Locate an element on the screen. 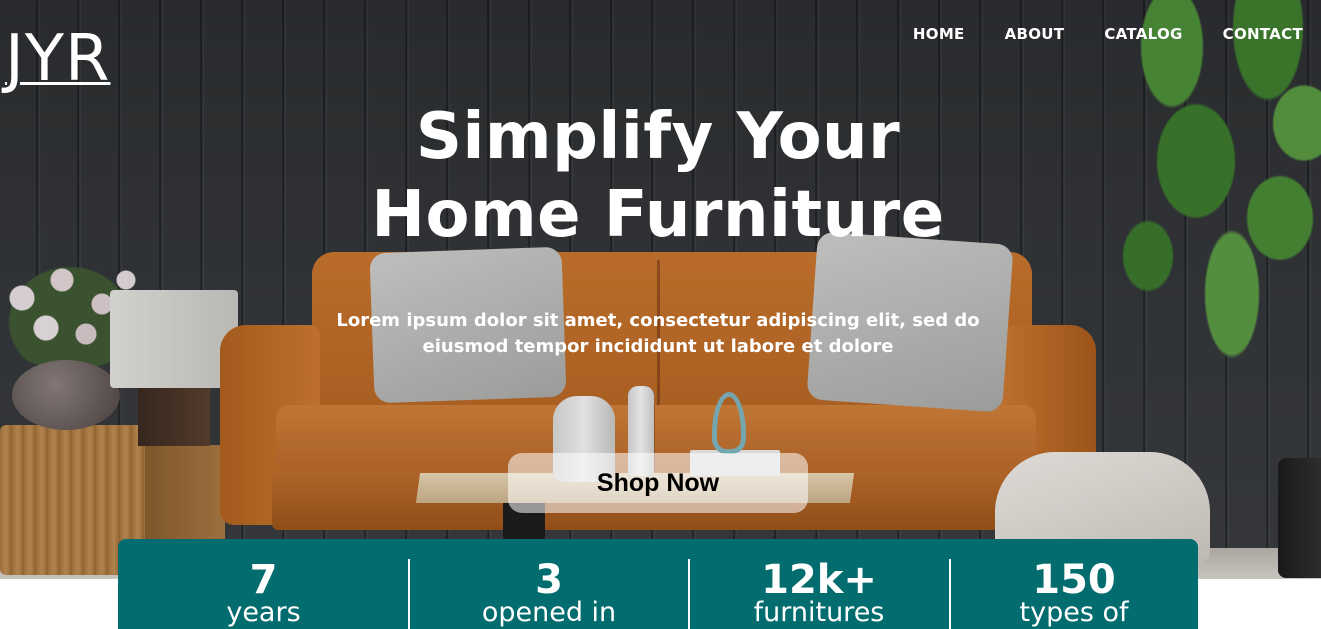  nav-link-home: HOME is located at coordinates (939, 34).